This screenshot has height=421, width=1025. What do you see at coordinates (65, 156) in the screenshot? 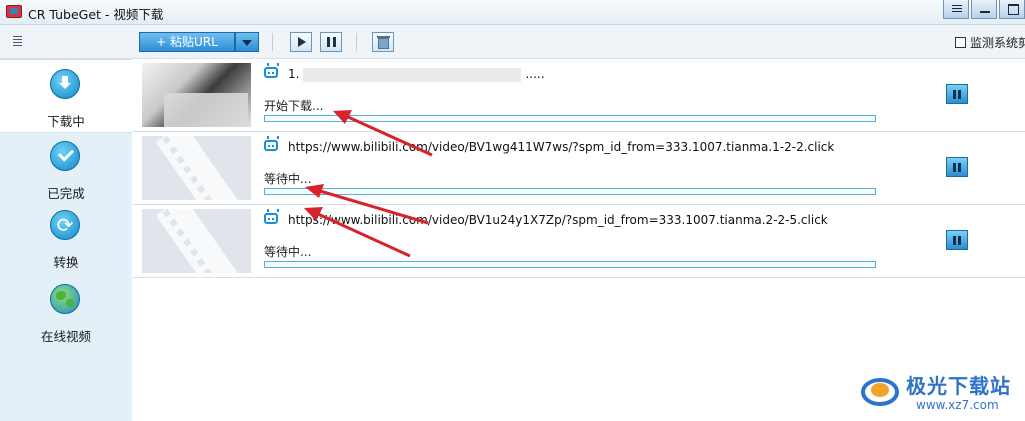
I see `check-icon` at bounding box center [65, 156].